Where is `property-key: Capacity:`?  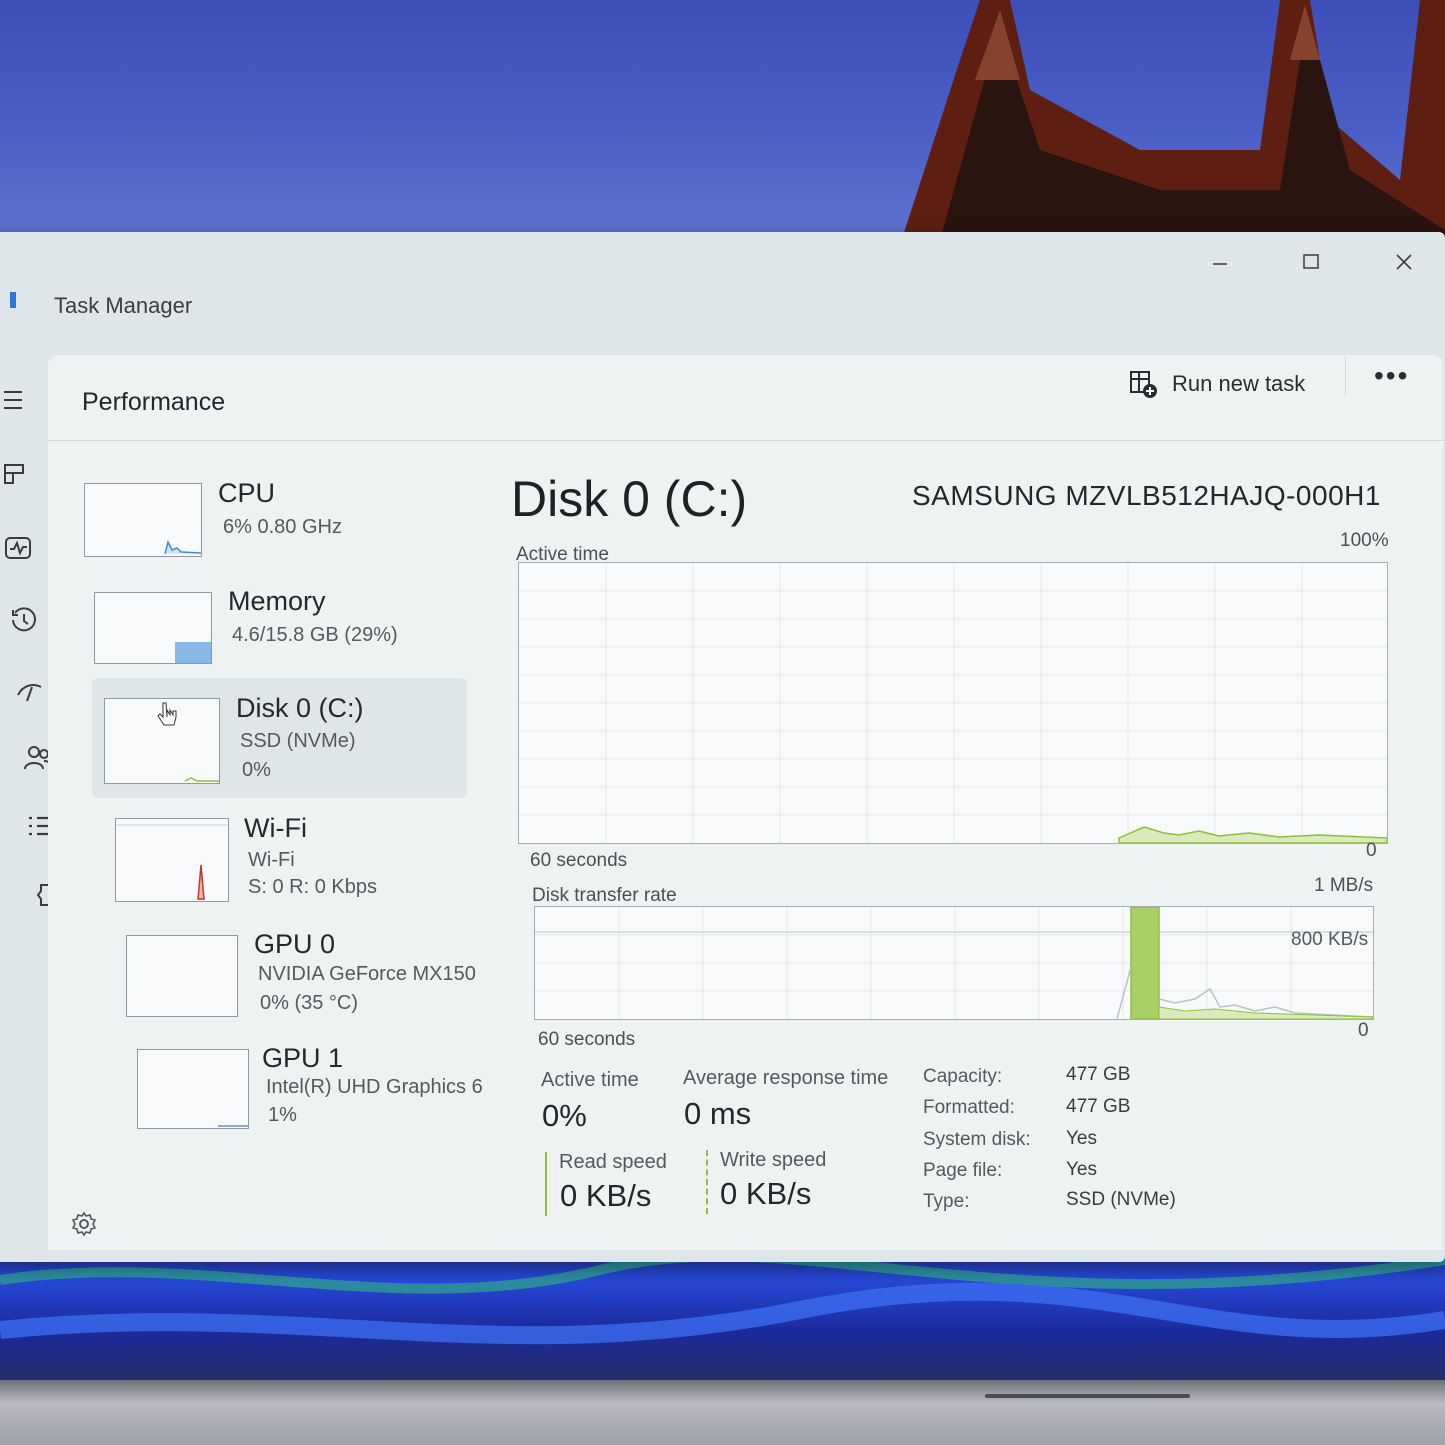 property-key: Capacity: is located at coordinates (963, 1076).